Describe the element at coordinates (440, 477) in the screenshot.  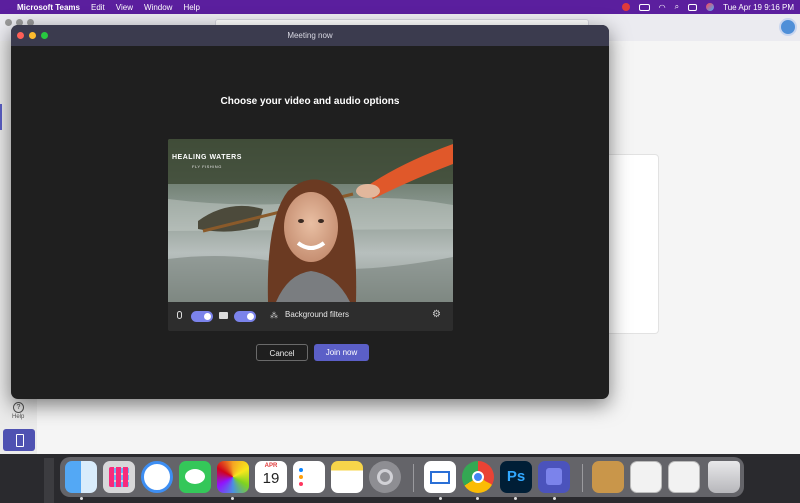
I see `mail-icon` at that location.